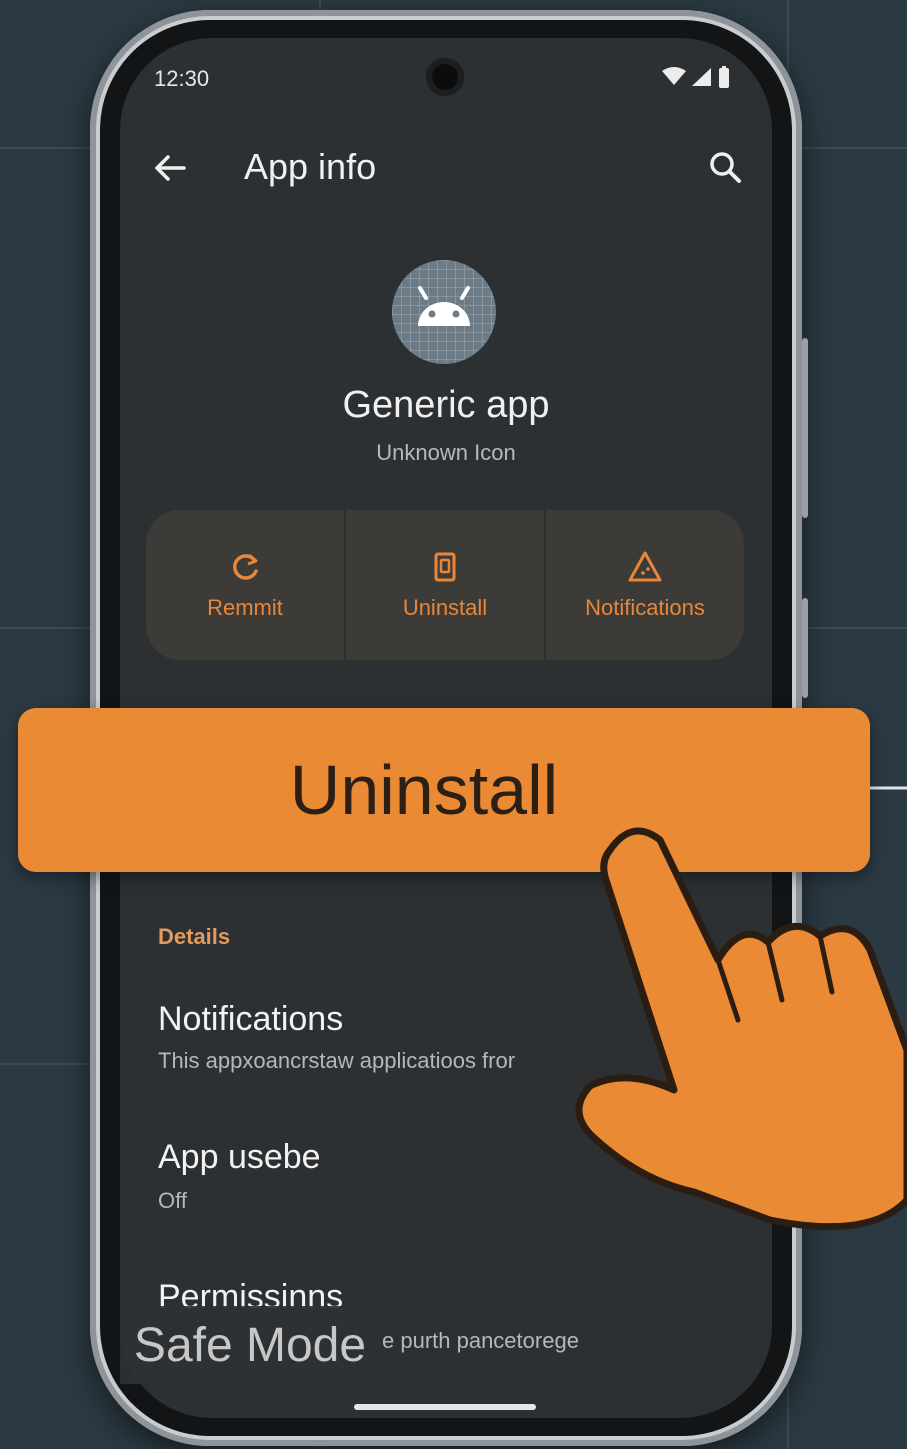 Image resolution: width=907 pixels, height=1449 pixels. Describe the element at coordinates (805, 428) in the screenshot. I see `power-button` at that location.